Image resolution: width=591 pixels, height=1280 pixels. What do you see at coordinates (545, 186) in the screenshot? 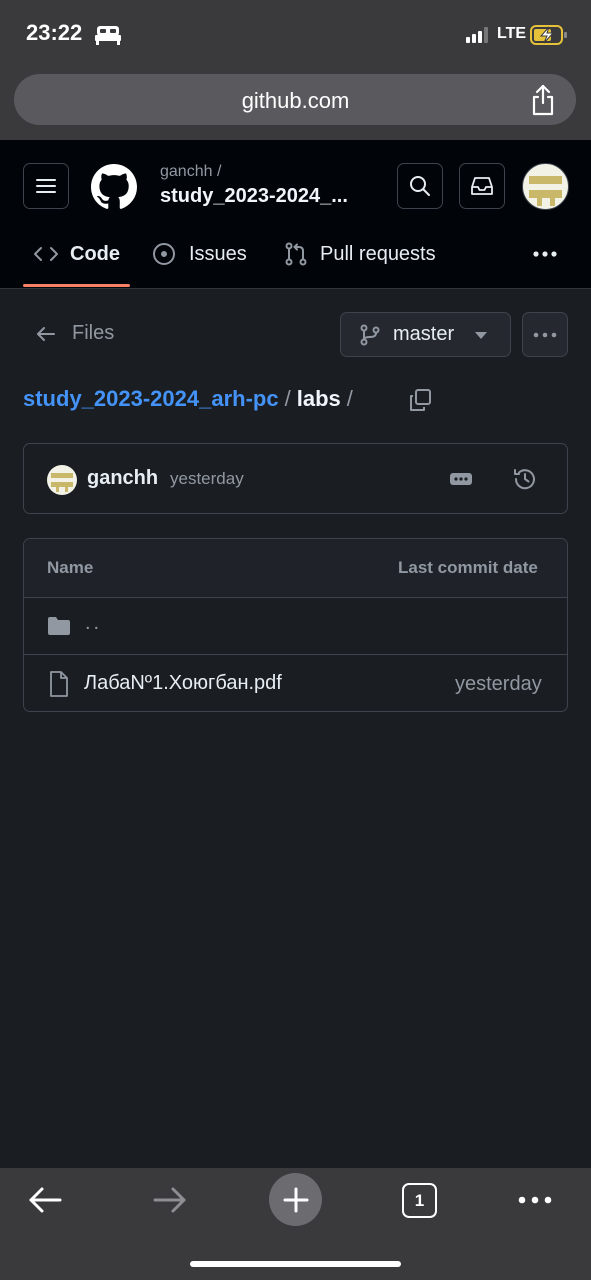
I see `user-avatar` at bounding box center [545, 186].